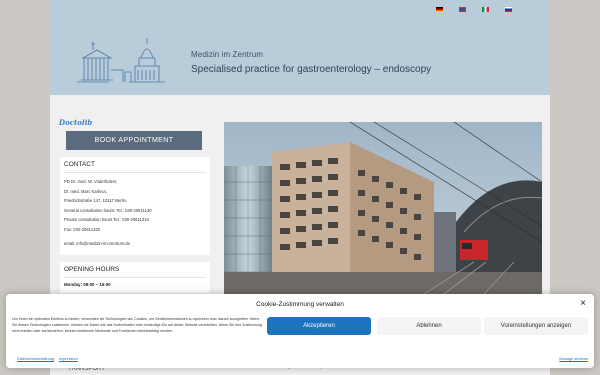 This screenshot has width=600, height=375. I want to click on flag-ru-icon, so click(508, 9).